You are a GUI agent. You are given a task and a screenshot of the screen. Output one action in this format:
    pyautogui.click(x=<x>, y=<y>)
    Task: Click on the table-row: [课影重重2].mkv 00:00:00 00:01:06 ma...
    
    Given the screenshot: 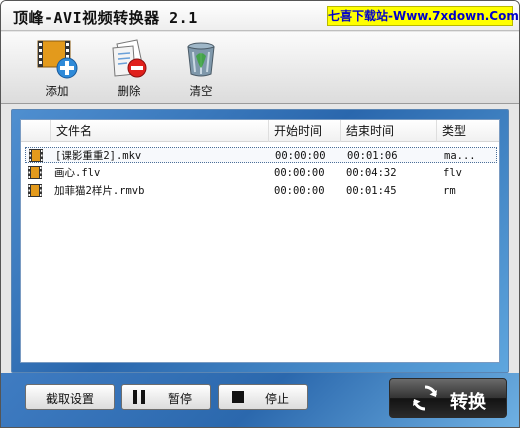 What is the action you would take?
    pyautogui.click(x=261, y=155)
    